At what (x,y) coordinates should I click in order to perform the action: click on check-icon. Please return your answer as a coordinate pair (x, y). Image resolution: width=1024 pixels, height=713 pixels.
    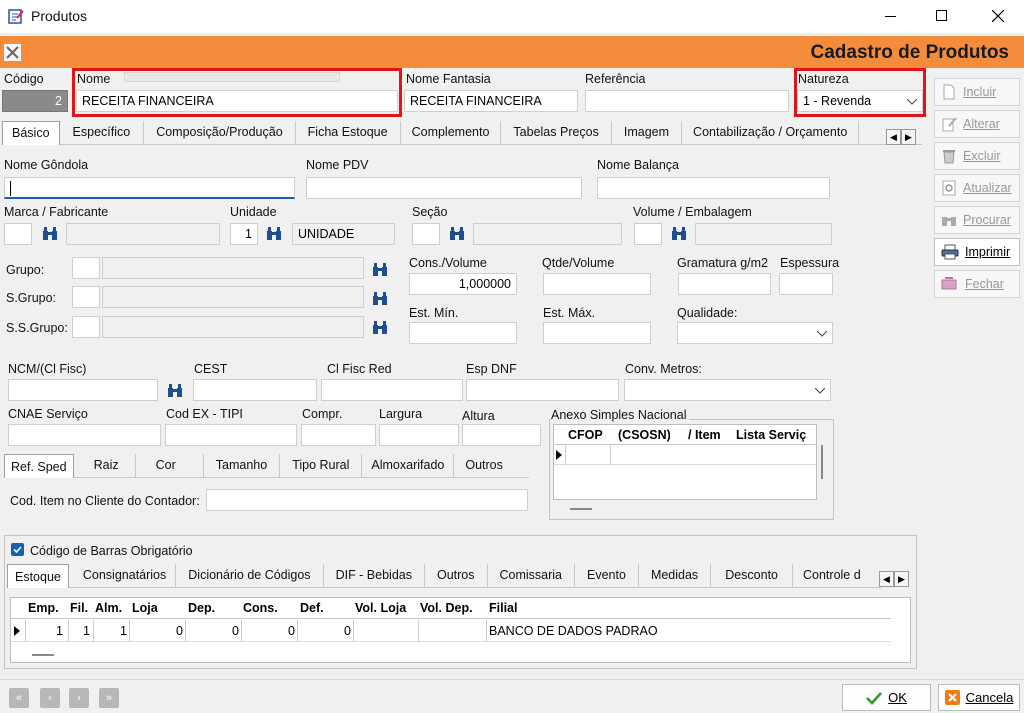
    Looking at the image, I should click on (17, 550).